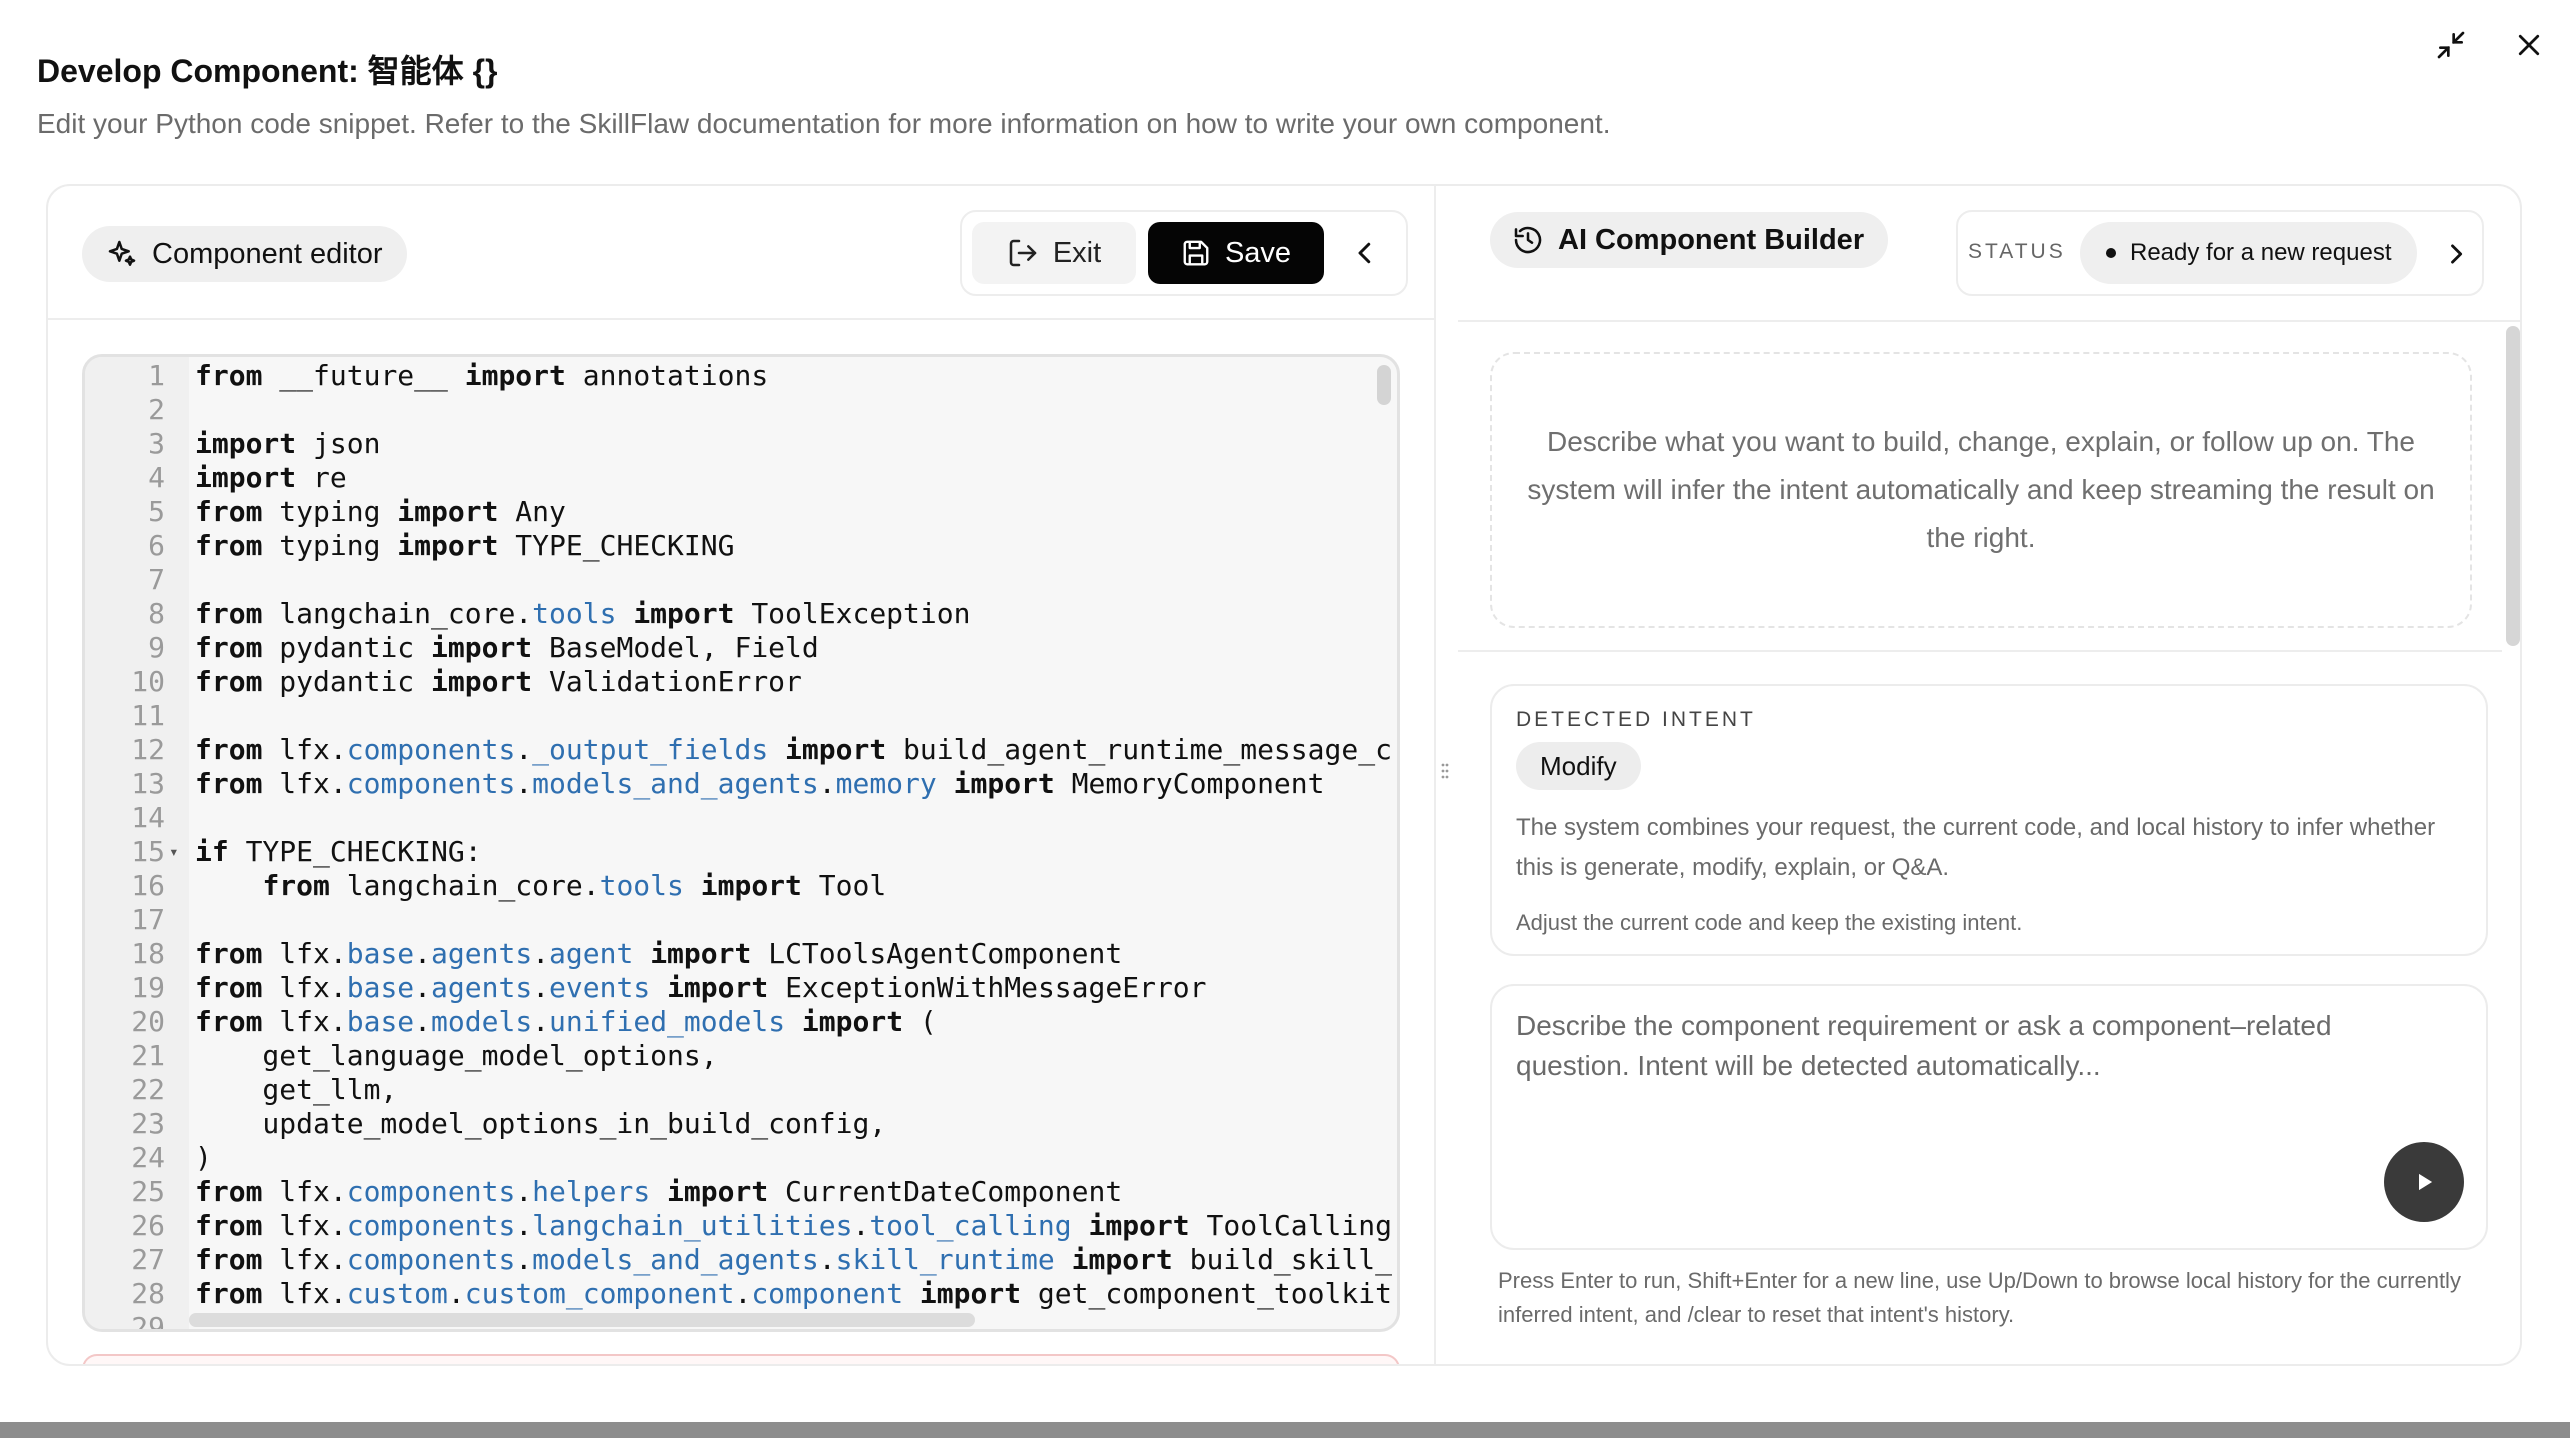  I want to click on component-editor-label: Component editor, so click(267, 253).